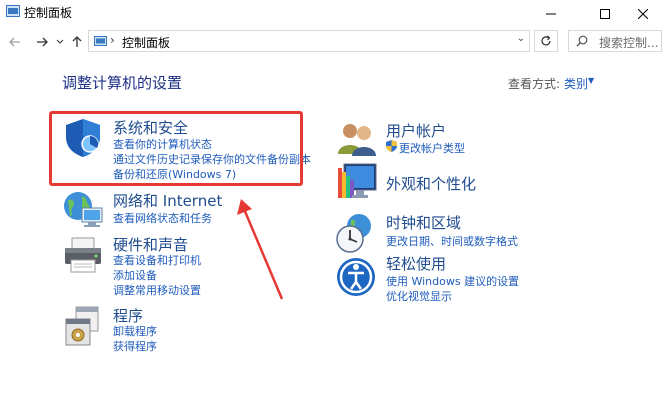  What do you see at coordinates (135, 346) in the screenshot?
I see `link-get-programs: 获得程序` at bounding box center [135, 346].